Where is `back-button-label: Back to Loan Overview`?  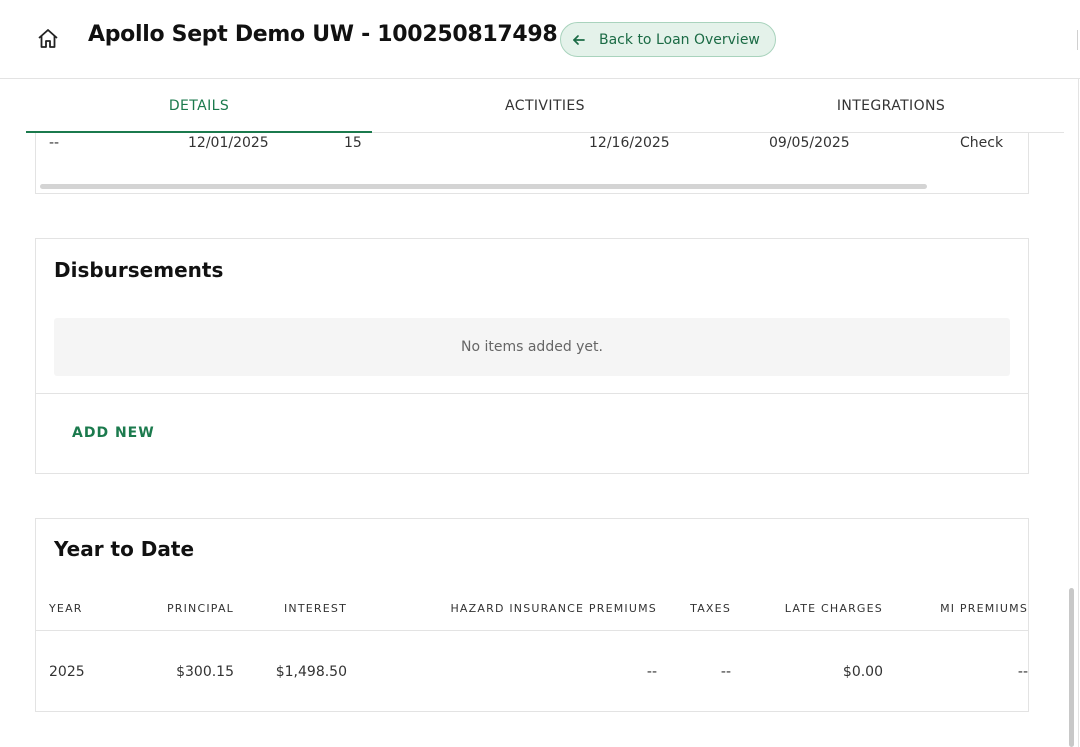
back-button-label: Back to Loan Overview is located at coordinates (679, 39).